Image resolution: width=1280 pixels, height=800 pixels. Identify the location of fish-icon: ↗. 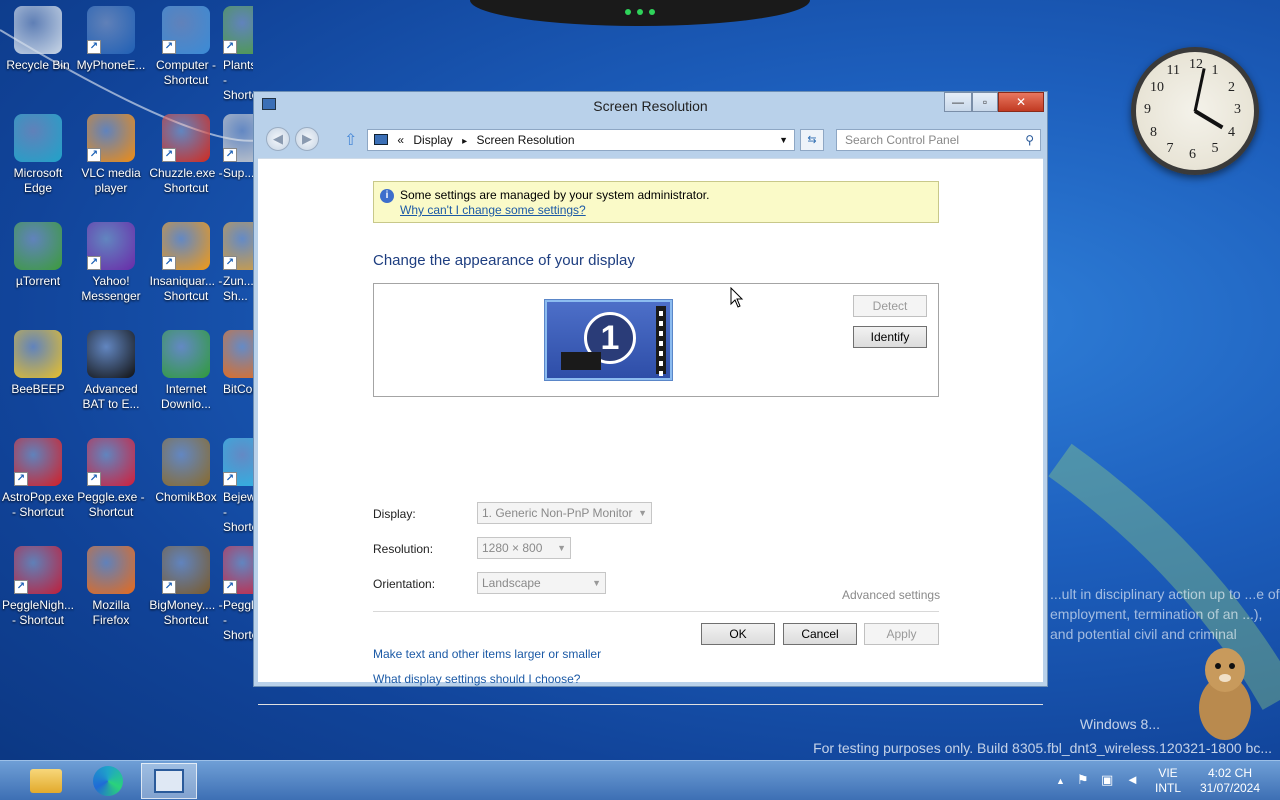
(186, 246).